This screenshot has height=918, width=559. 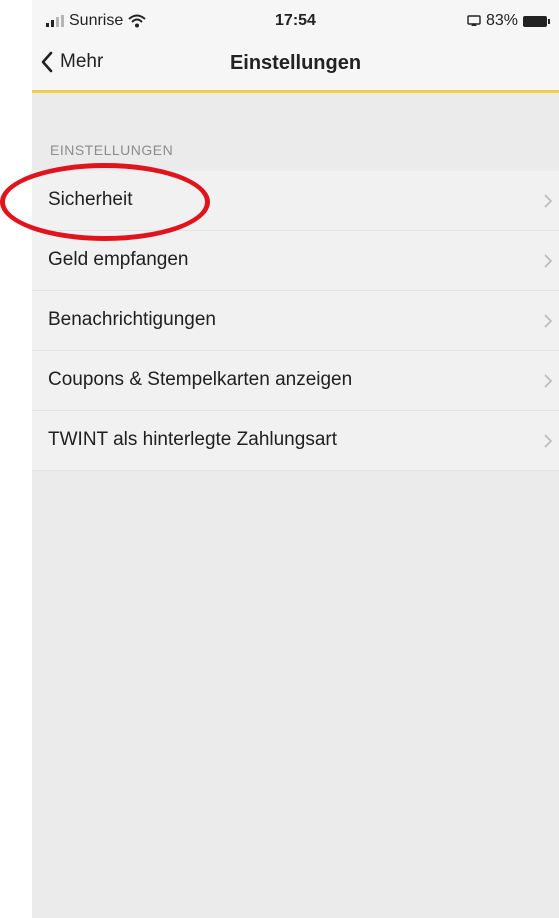 I want to click on screen-mirroring-icon, so click(x=474, y=20).